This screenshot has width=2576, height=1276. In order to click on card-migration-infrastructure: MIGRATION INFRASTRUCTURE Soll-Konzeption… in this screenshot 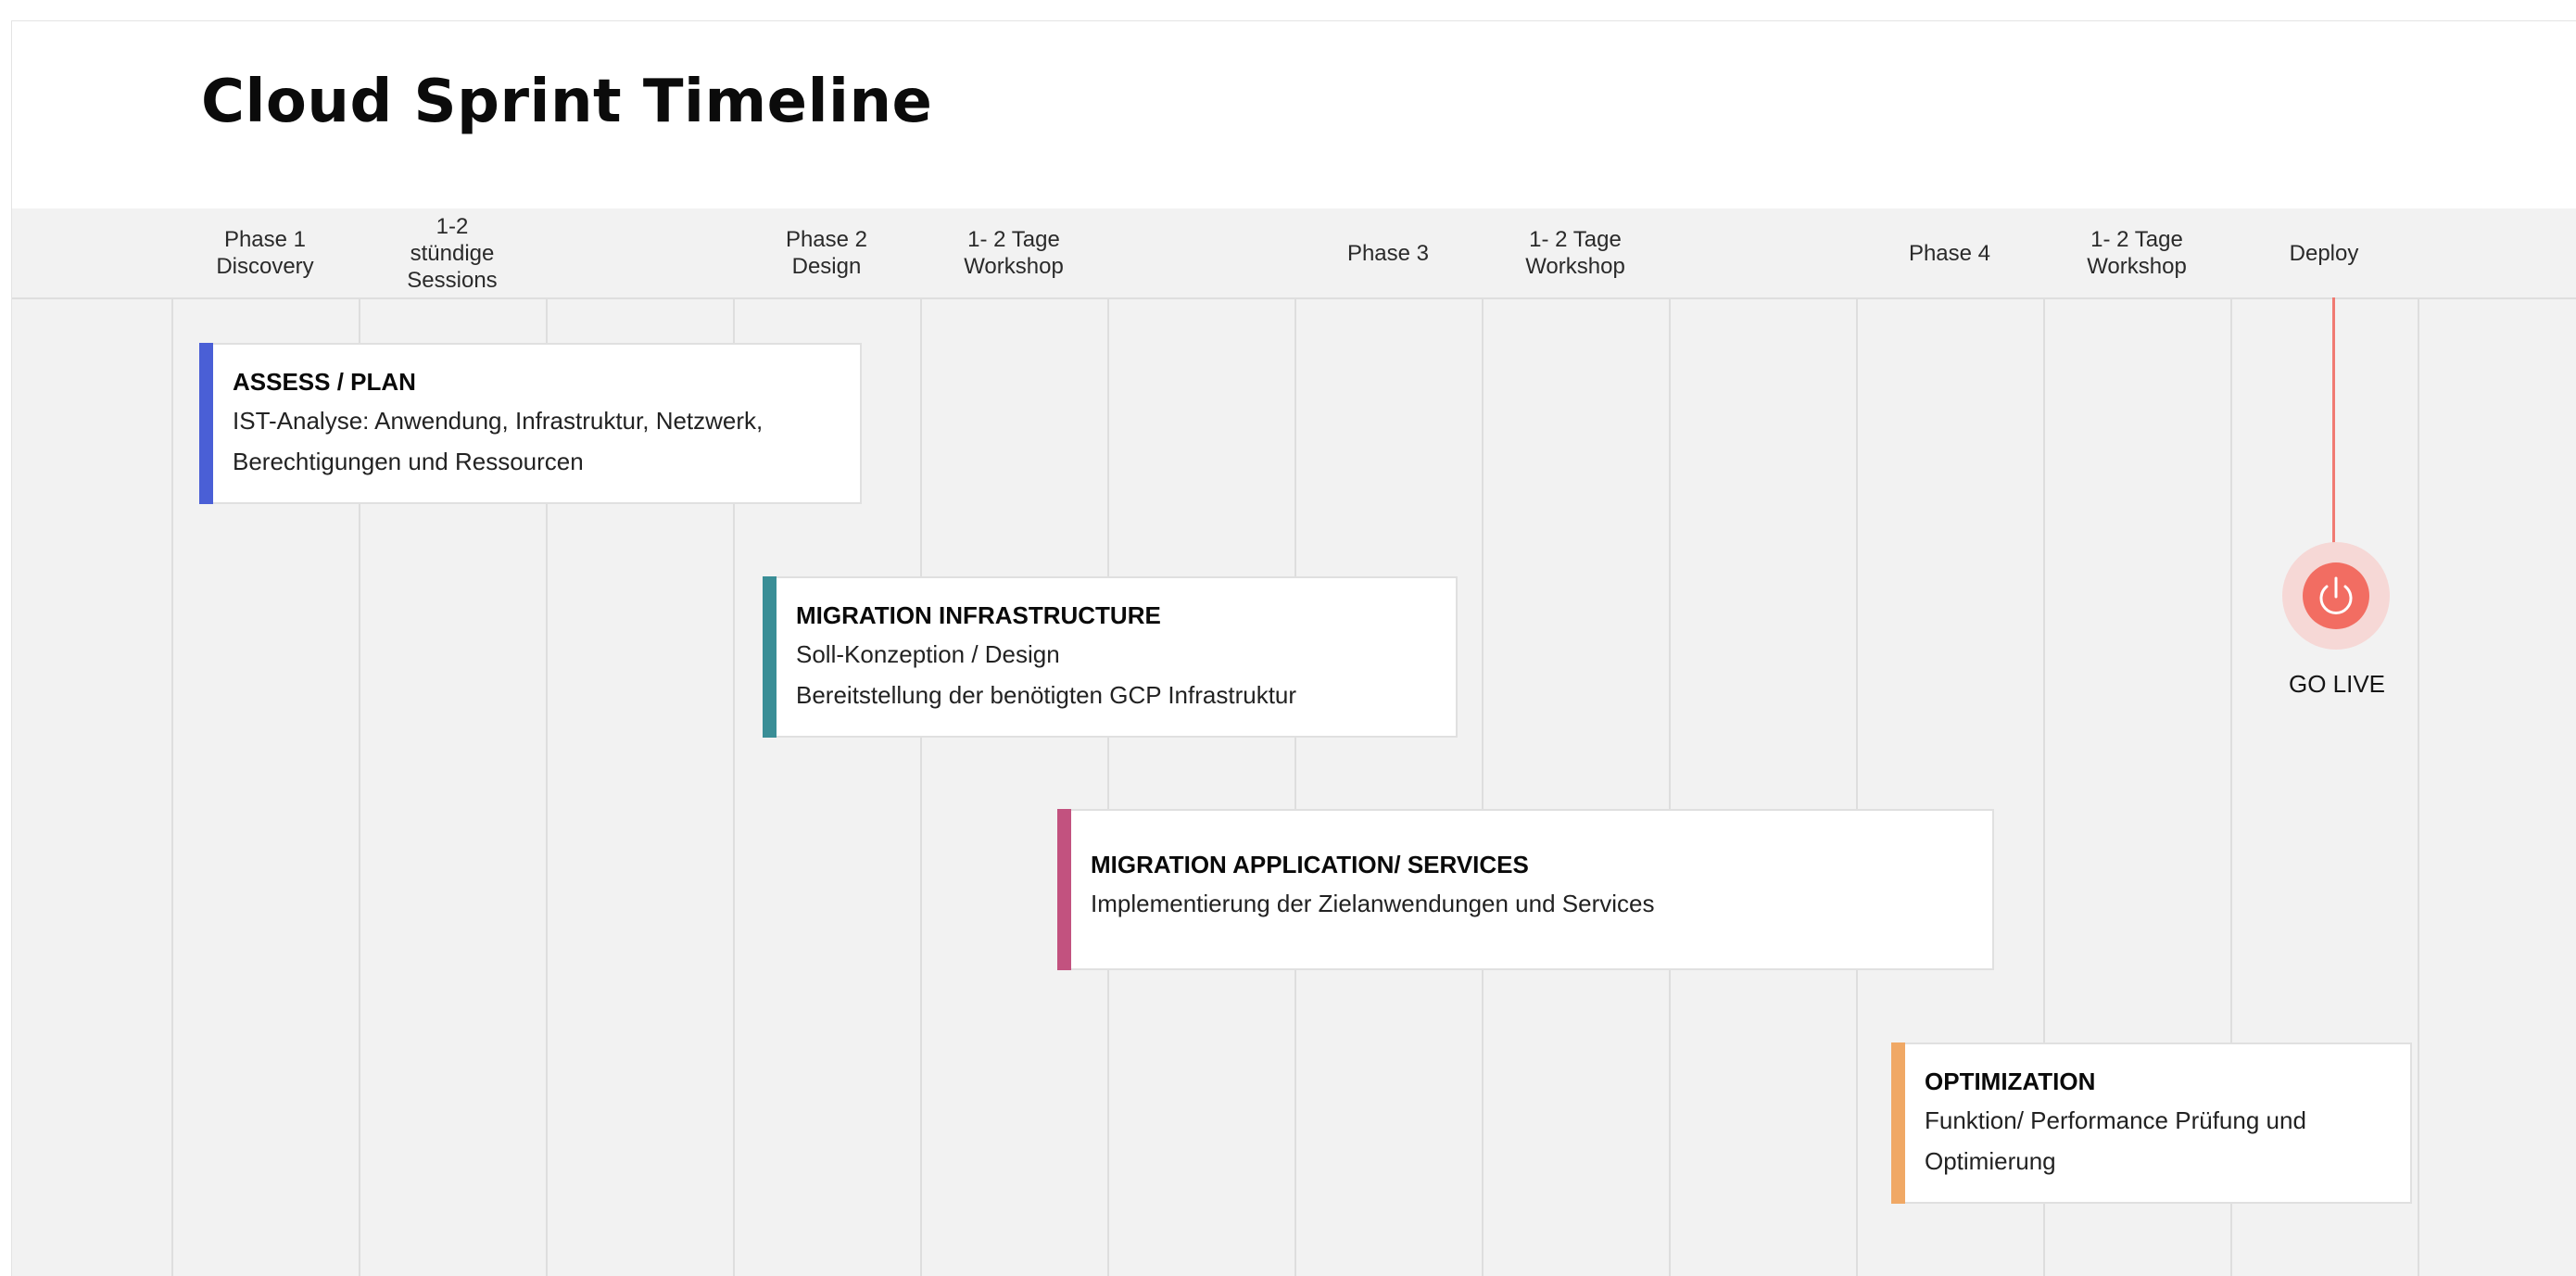, I will do `click(1110, 657)`.